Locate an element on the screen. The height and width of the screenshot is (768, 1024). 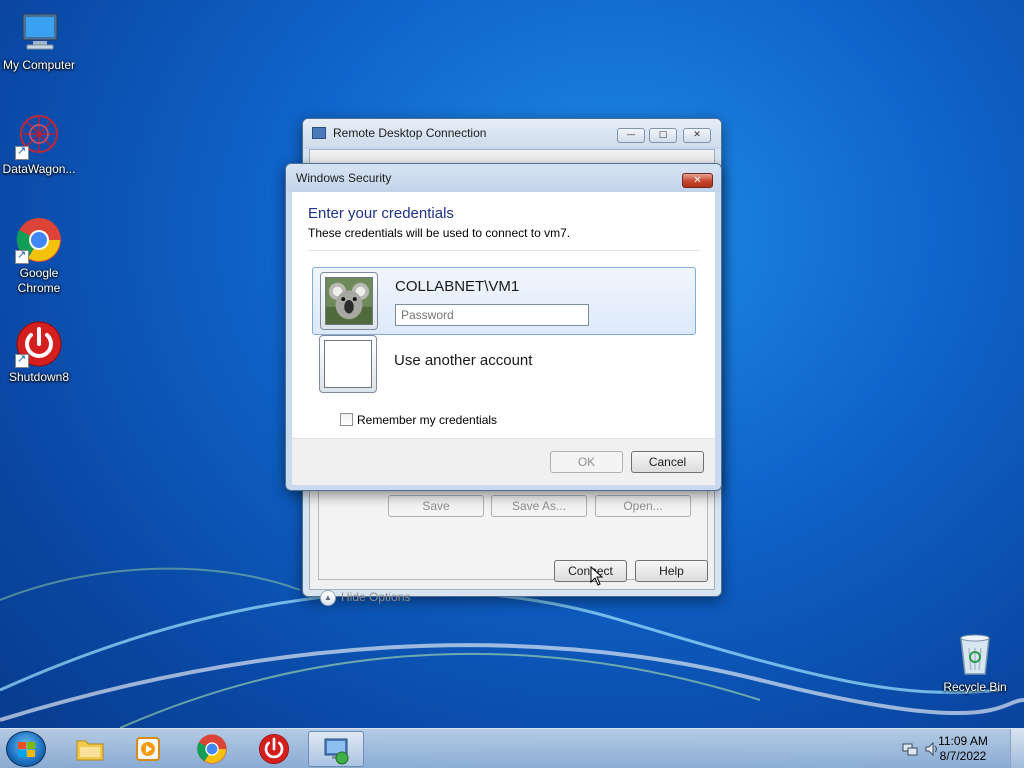
credential-tile-another-account: Use another account is located at coordinates (504, 371).